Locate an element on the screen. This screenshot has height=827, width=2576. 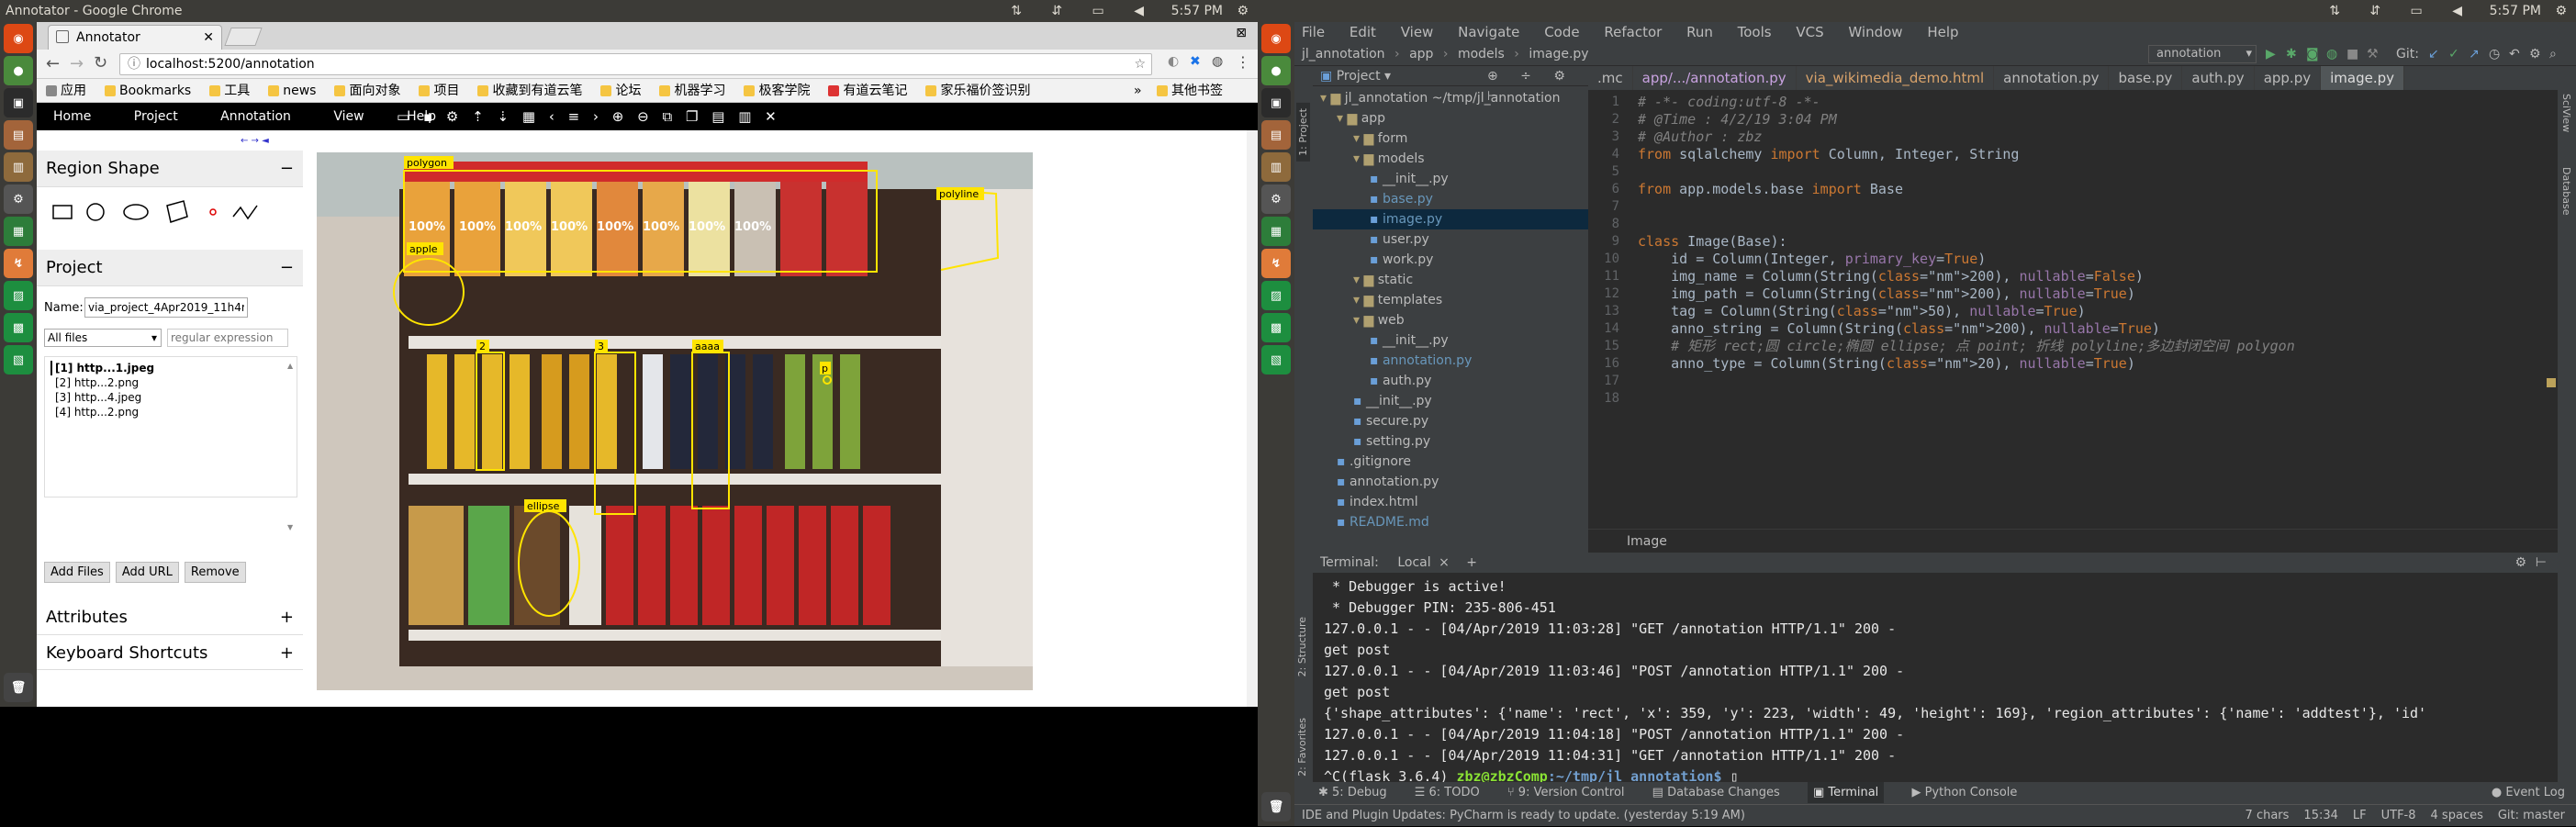
list-icon: ≡ is located at coordinates (574, 117).